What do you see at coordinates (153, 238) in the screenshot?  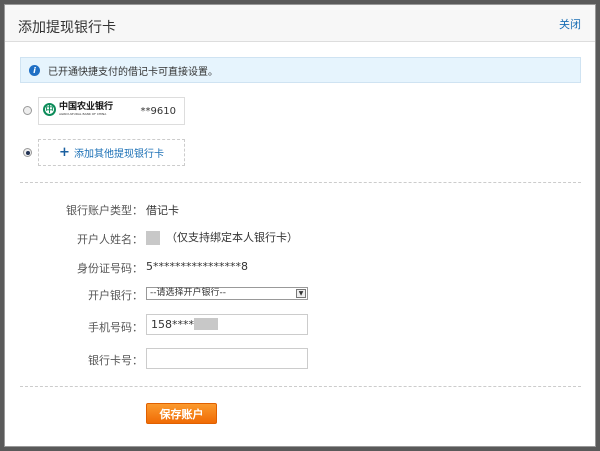 I see `masked-name` at bounding box center [153, 238].